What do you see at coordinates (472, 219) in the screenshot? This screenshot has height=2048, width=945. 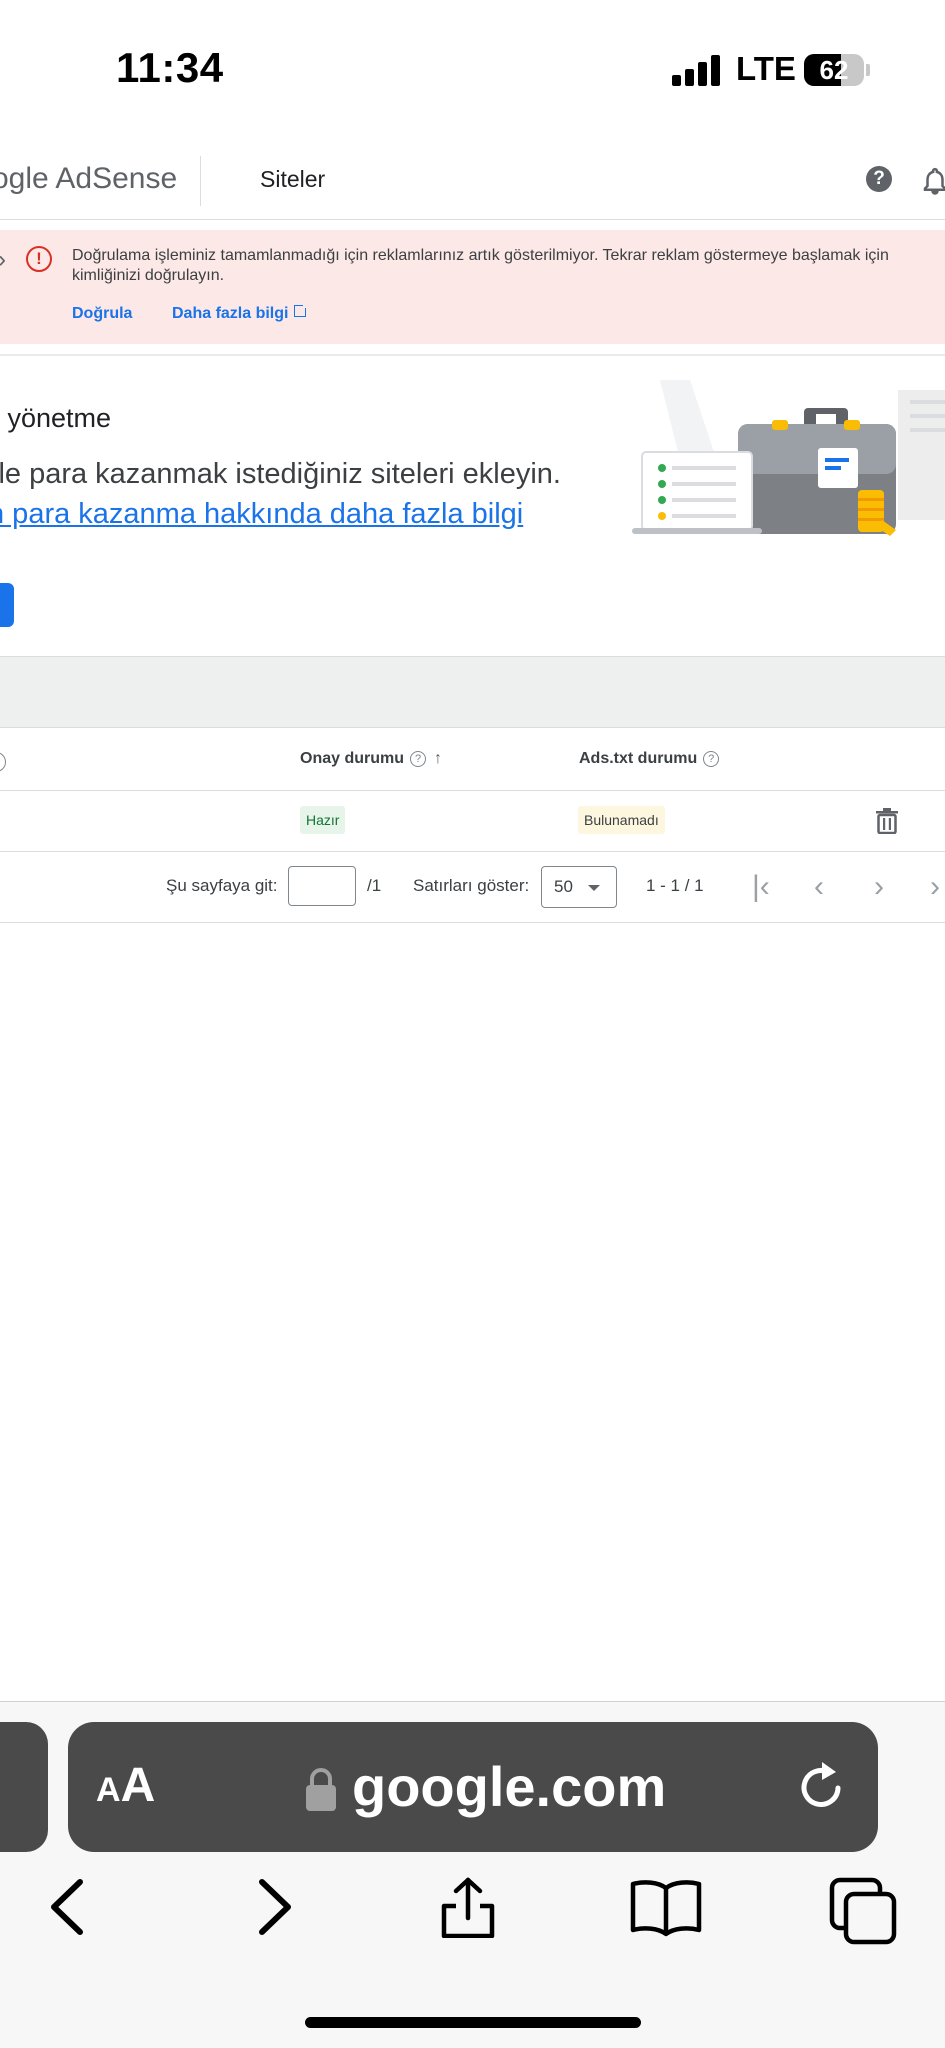 I see `header-divider-line` at bounding box center [472, 219].